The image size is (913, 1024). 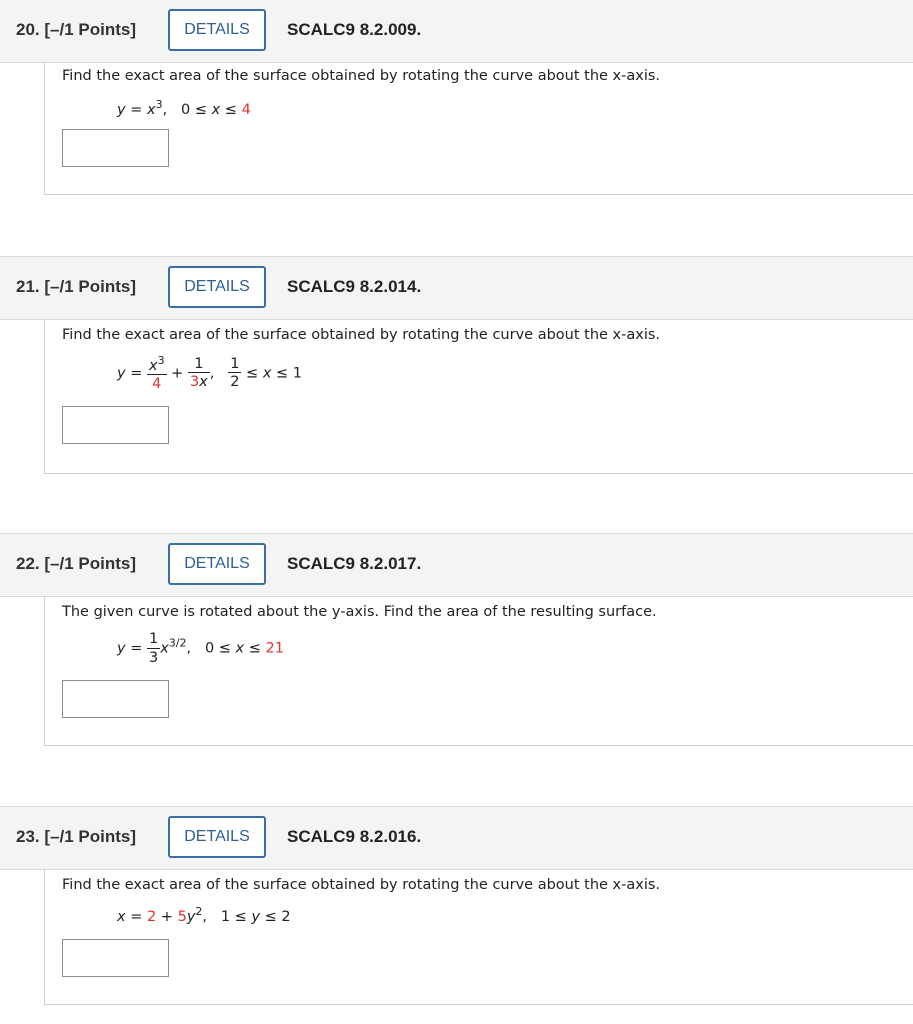 What do you see at coordinates (76, 286) in the screenshot?
I see `question-number: 21. [–/1 Points]` at bounding box center [76, 286].